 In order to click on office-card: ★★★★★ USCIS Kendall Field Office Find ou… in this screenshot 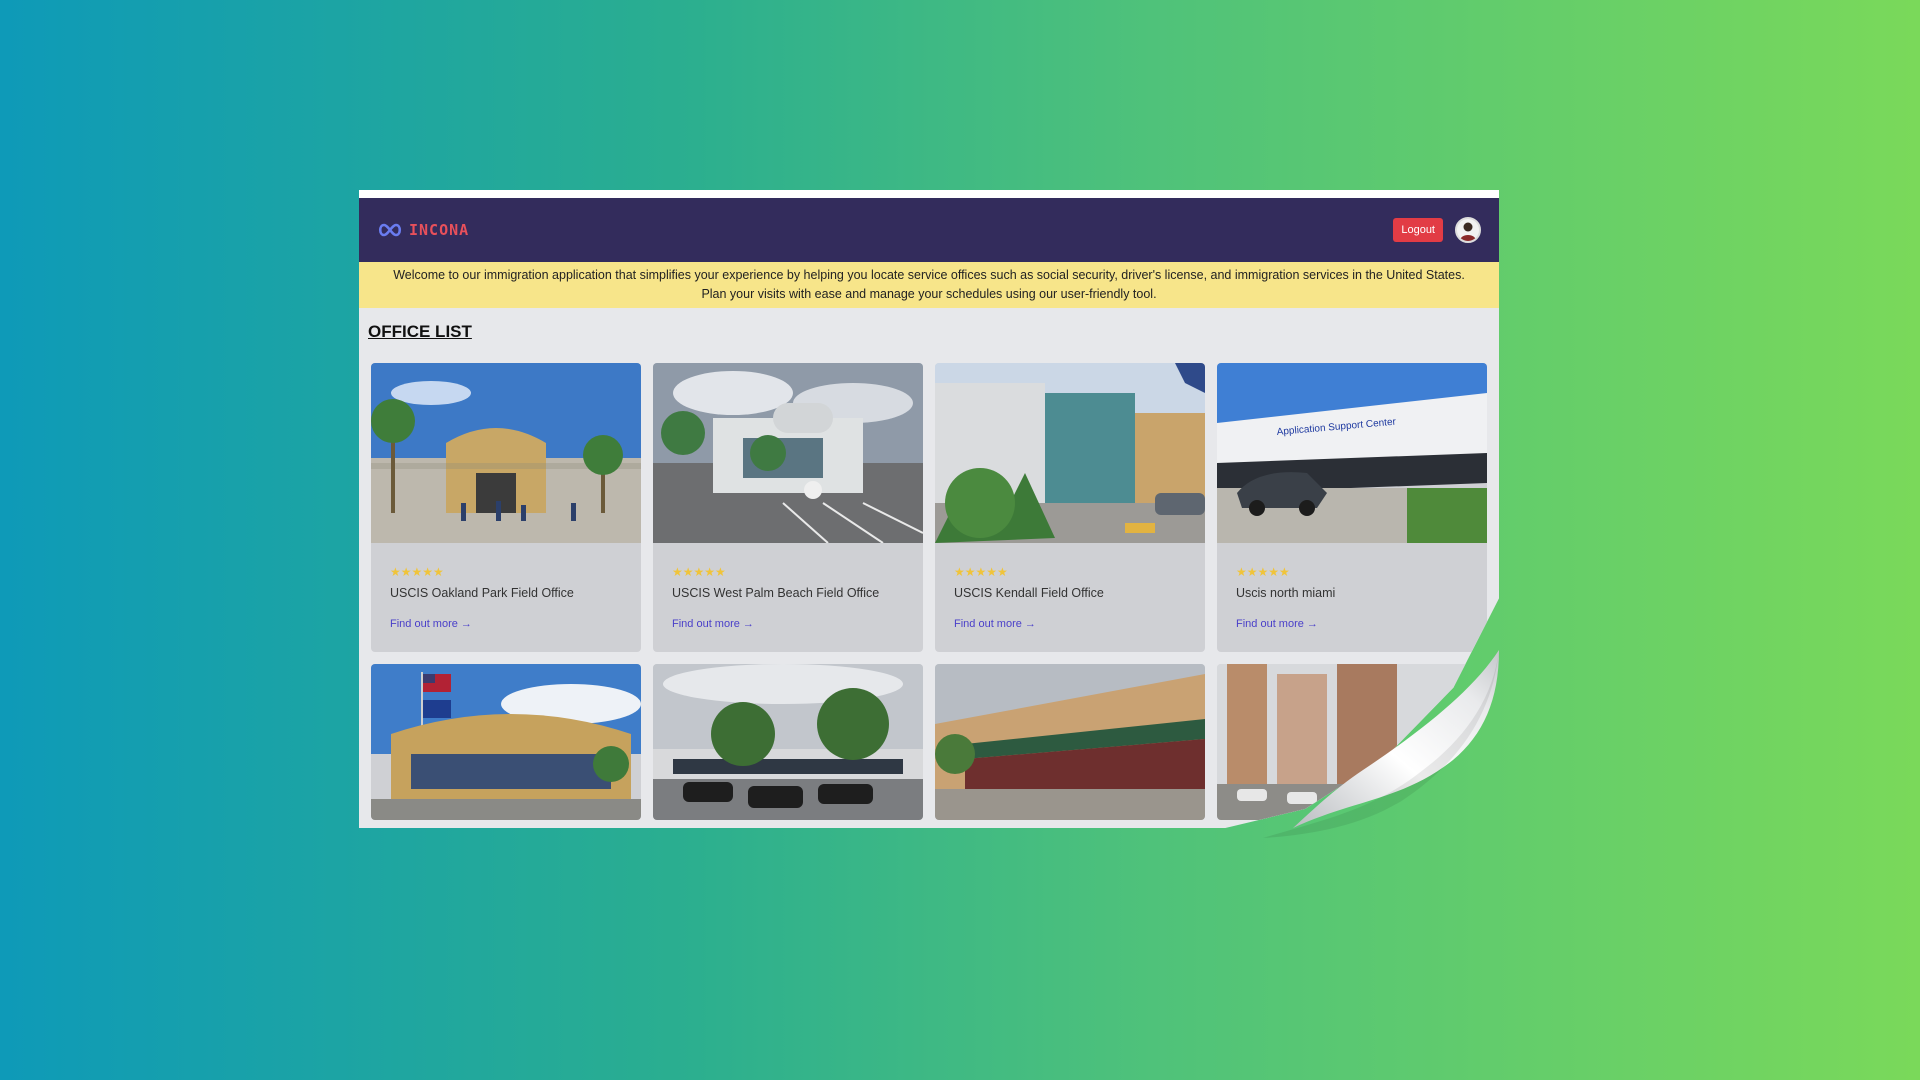, I will do `click(1070, 507)`.